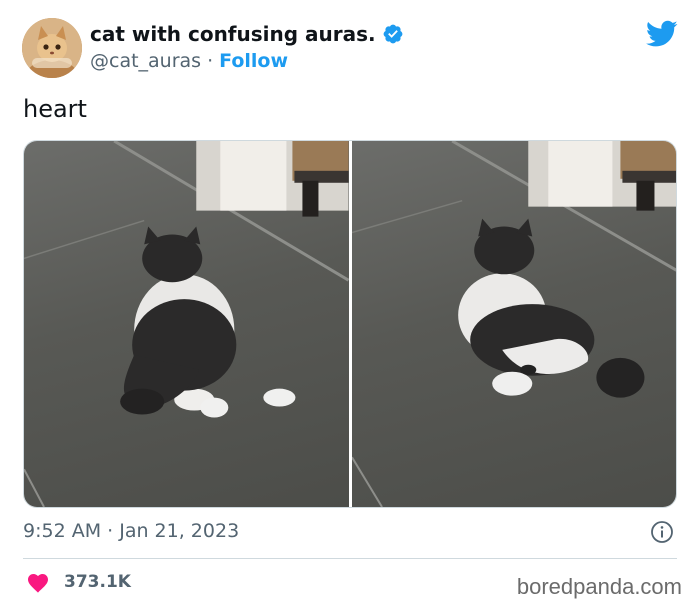 The width and height of the screenshot is (700, 611). Describe the element at coordinates (662, 532) in the screenshot. I see `info-icon` at that location.